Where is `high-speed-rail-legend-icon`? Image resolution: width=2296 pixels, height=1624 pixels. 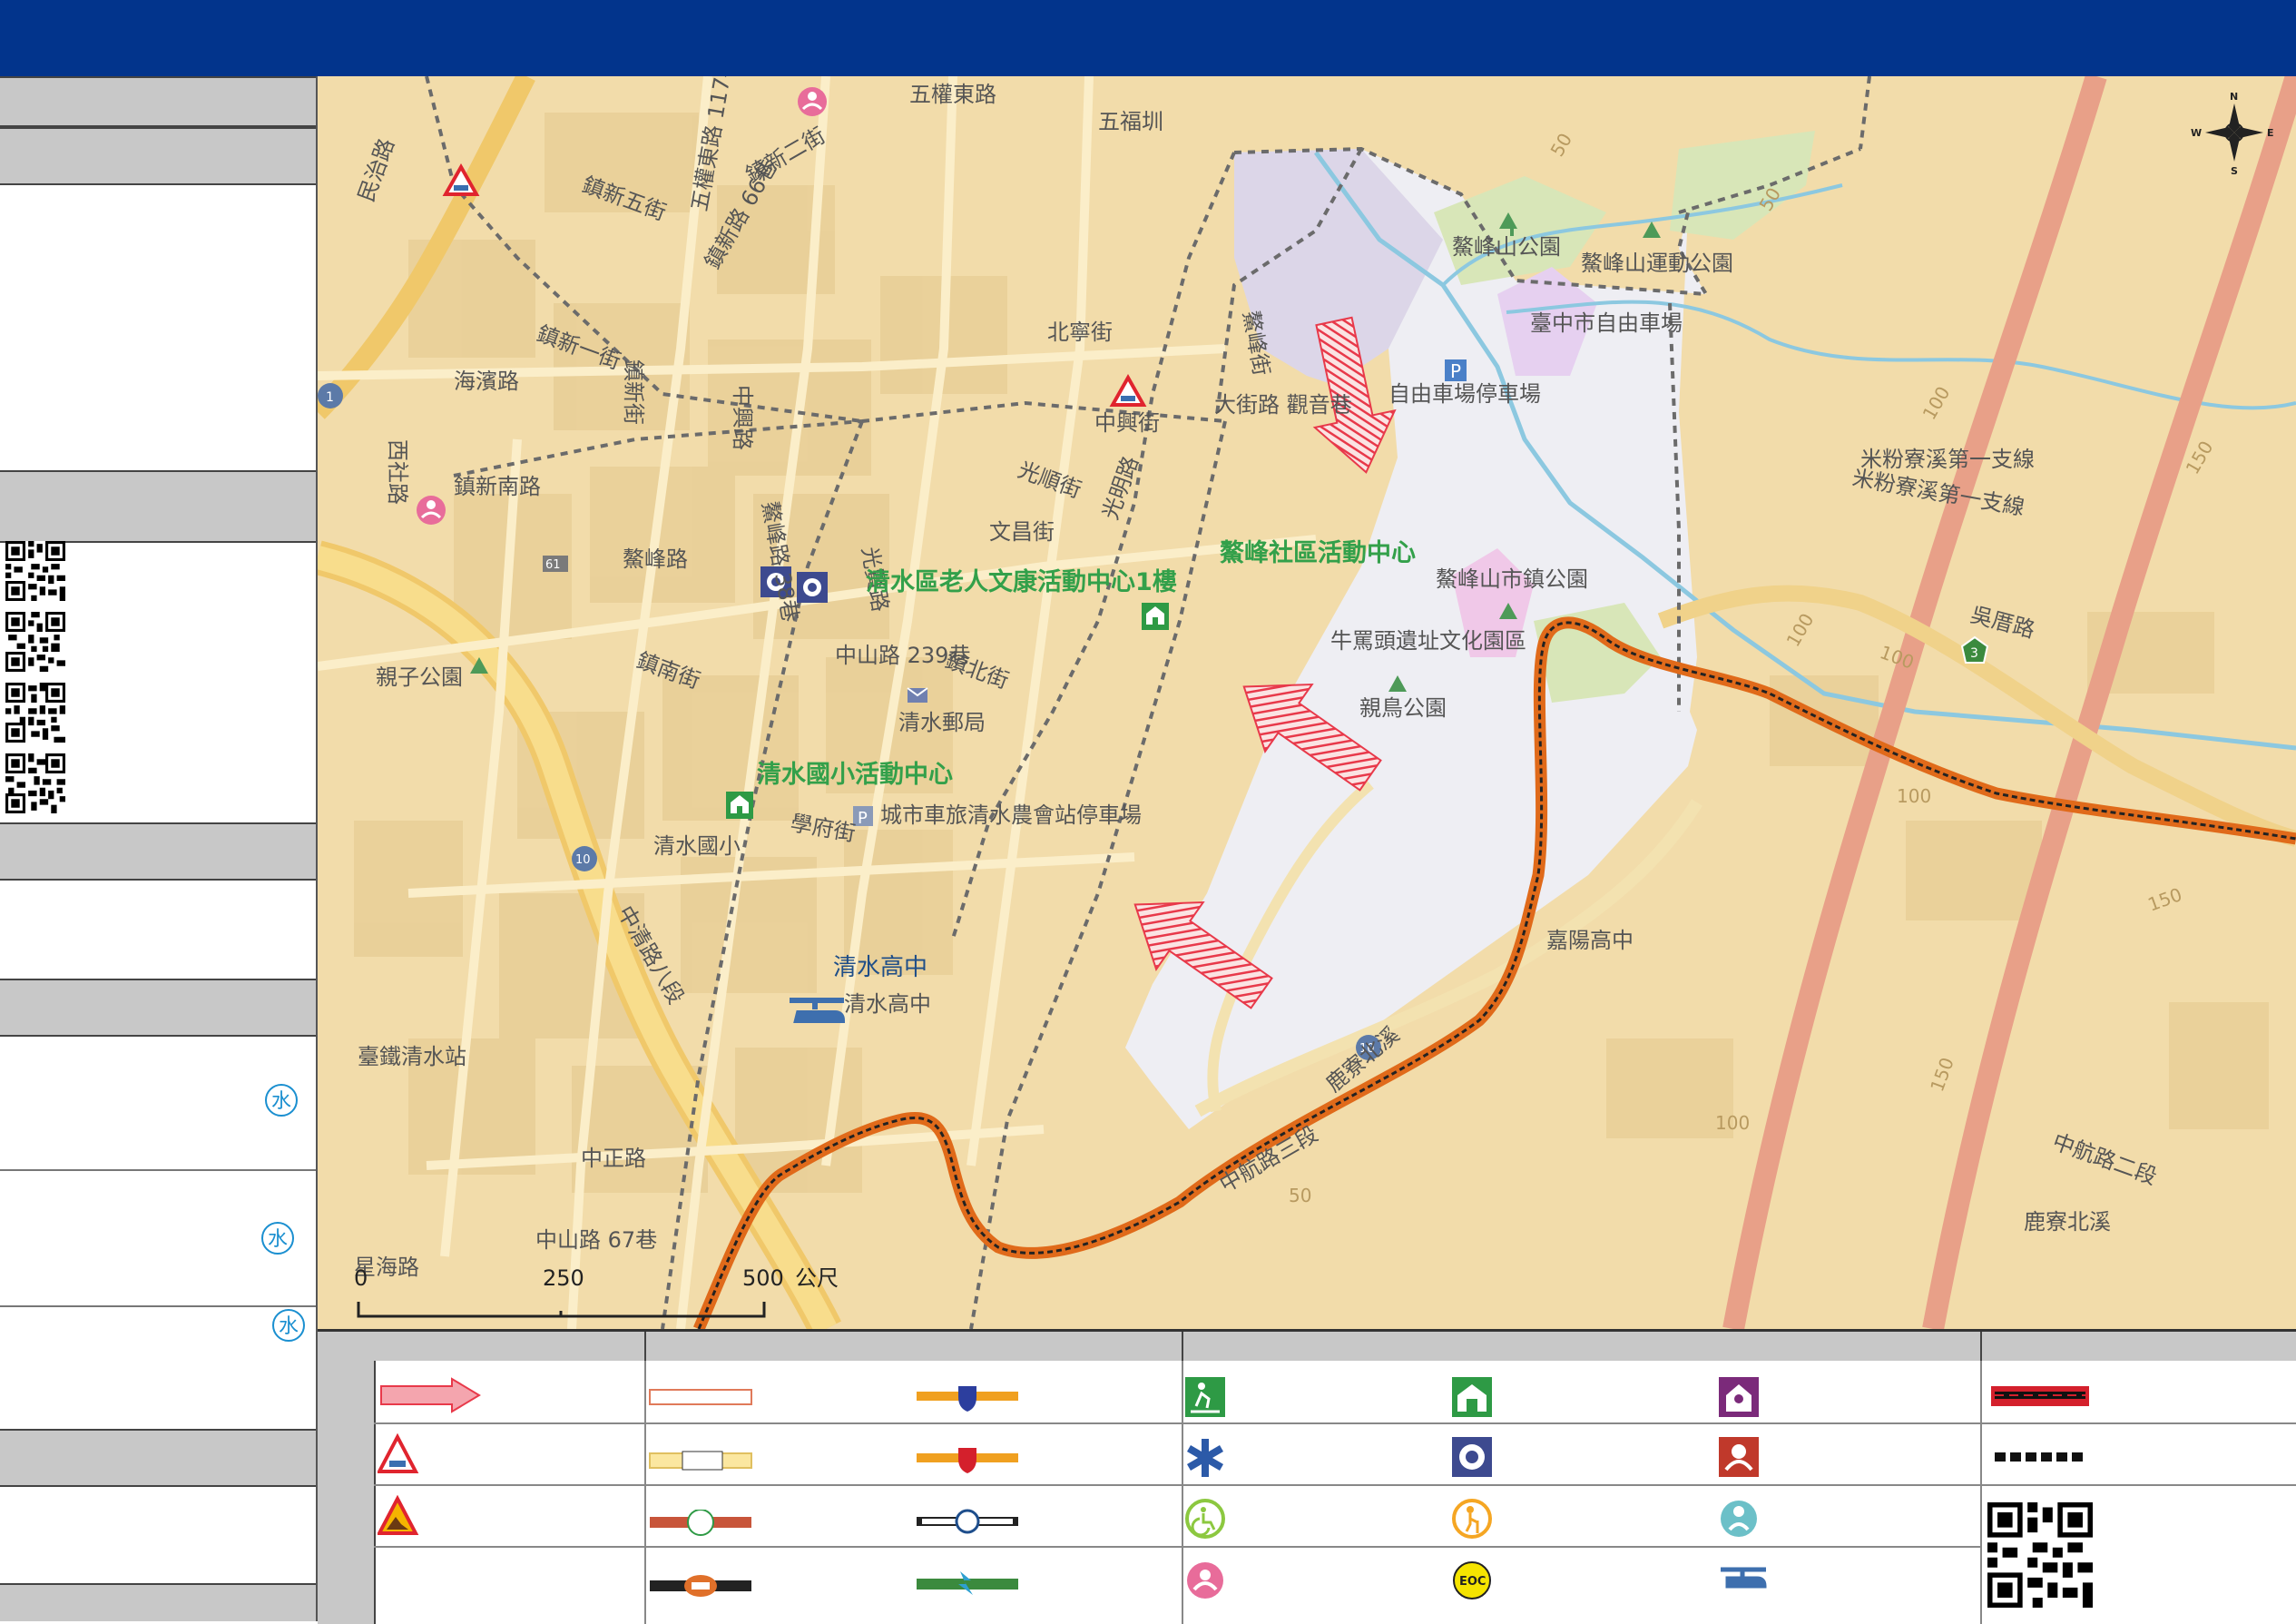
high-speed-rail-legend-icon is located at coordinates (967, 1583).